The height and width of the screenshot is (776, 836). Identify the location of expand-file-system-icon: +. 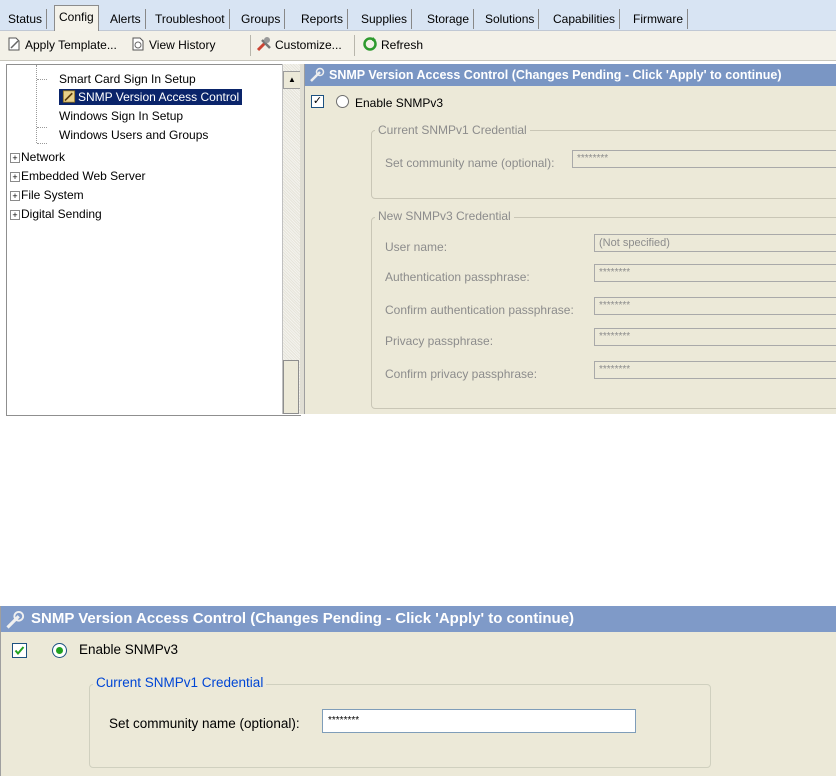
(15, 196).